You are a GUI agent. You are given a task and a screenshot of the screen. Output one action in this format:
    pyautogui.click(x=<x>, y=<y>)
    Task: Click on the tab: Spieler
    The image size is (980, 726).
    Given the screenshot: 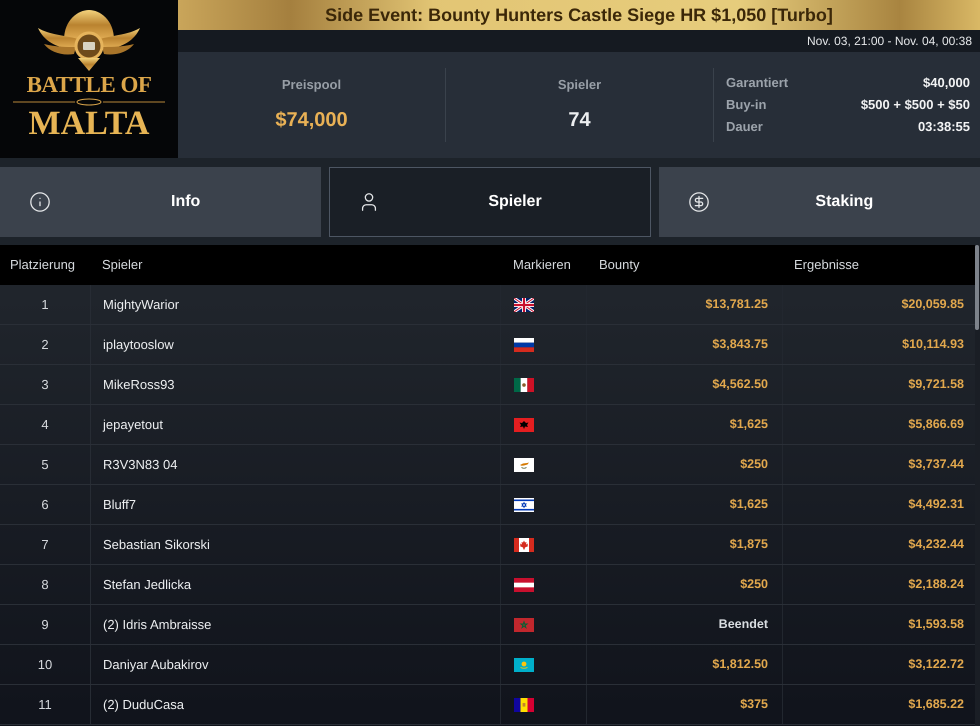 What is the action you would take?
    pyautogui.click(x=490, y=202)
    